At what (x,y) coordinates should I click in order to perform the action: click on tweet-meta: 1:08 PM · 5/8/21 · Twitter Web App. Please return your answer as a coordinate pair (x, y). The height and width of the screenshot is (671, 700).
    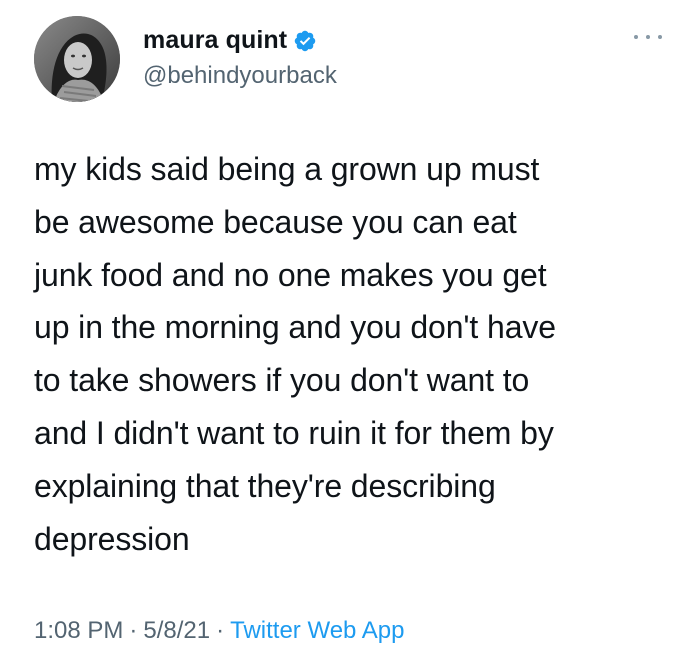
    Looking at the image, I should click on (219, 631).